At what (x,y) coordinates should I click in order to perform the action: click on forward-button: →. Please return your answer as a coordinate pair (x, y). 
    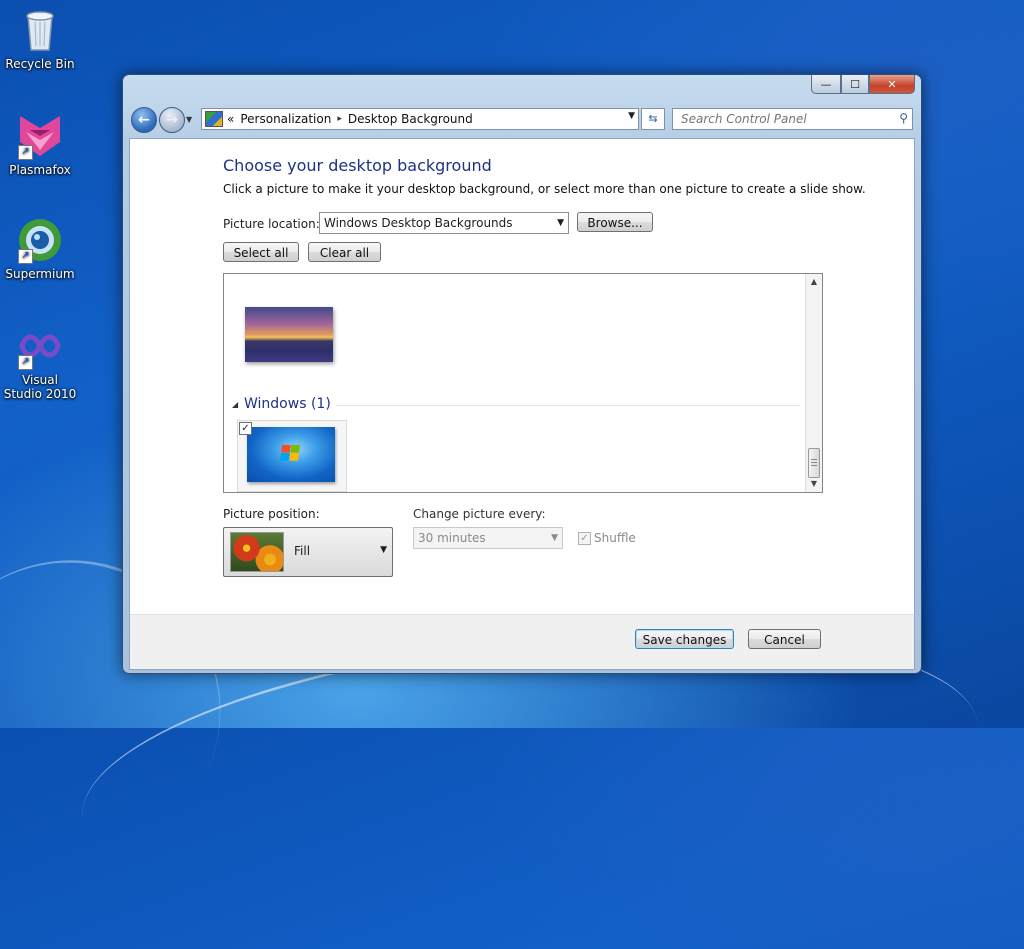
    Looking at the image, I should click on (172, 120).